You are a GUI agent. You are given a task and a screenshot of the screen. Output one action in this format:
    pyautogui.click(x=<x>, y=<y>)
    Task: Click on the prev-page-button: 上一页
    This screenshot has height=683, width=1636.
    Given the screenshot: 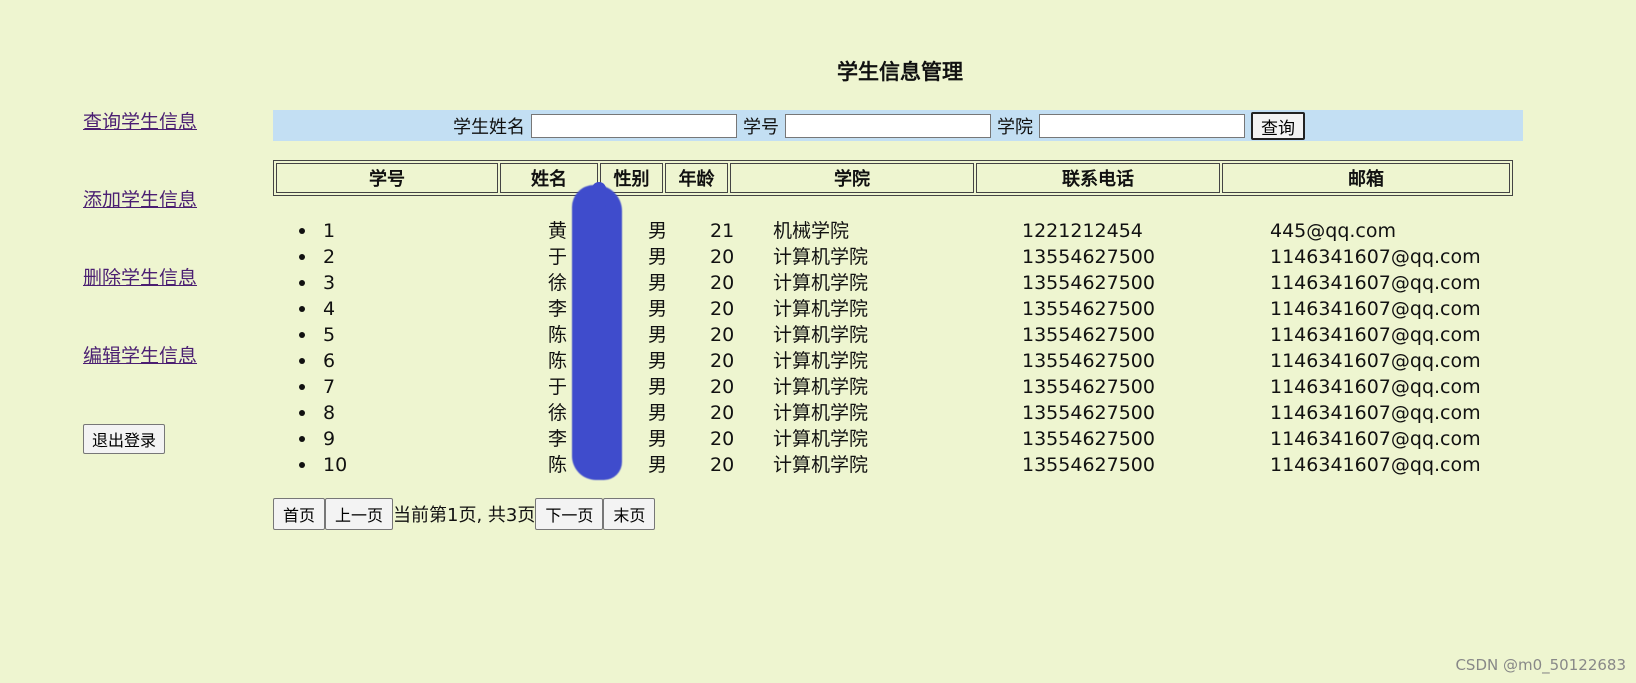 What is the action you would take?
    pyautogui.click(x=359, y=514)
    